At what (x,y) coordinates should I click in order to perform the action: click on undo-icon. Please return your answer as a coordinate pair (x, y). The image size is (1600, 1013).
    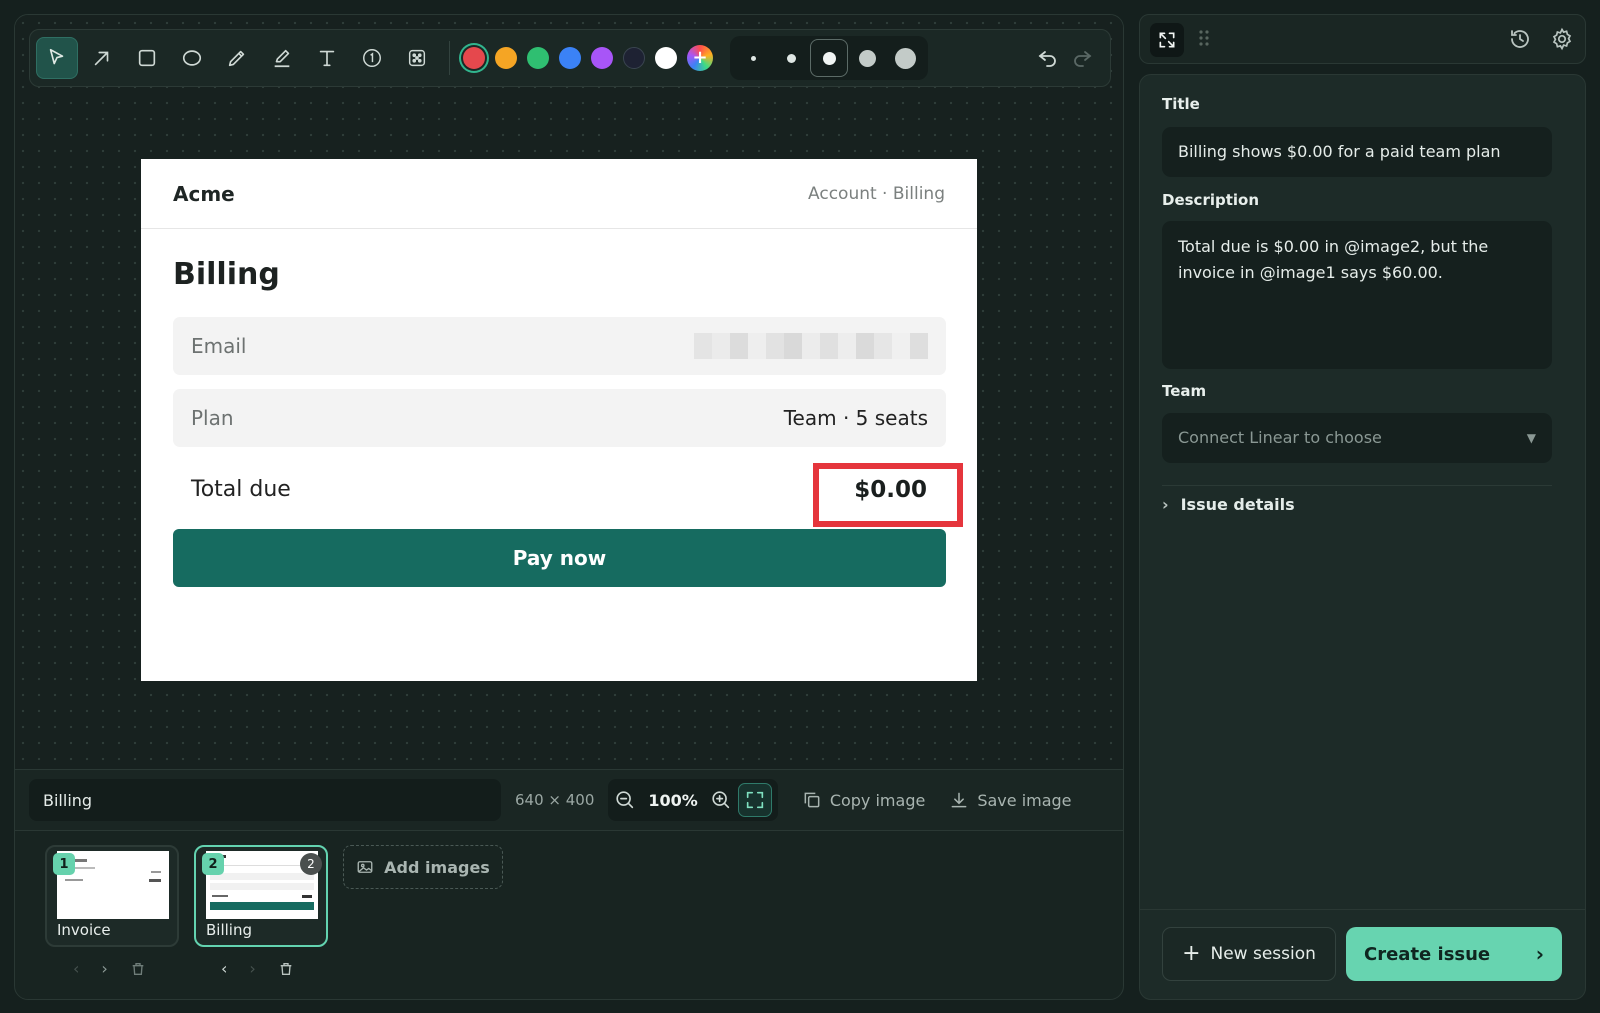
    Looking at the image, I should click on (1047, 59).